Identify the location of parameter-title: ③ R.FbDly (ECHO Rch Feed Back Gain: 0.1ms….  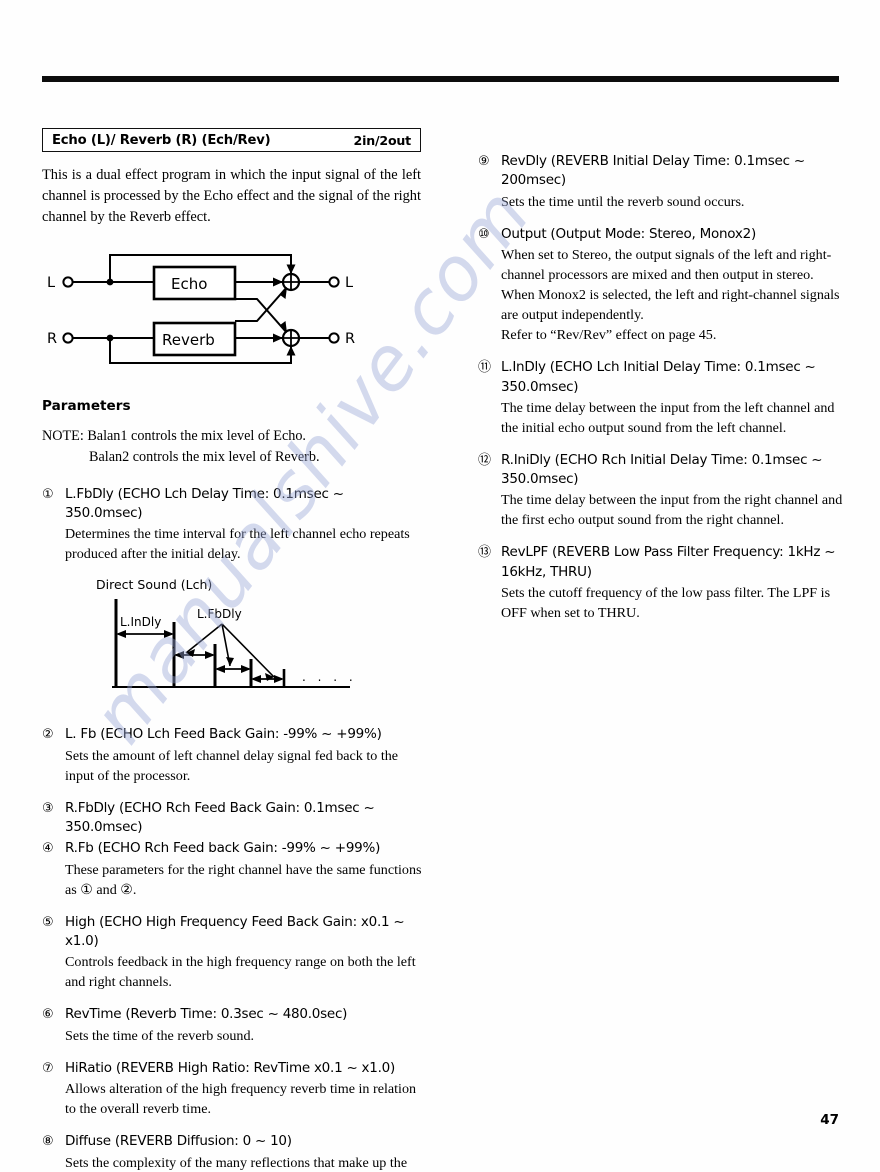
(232, 818).